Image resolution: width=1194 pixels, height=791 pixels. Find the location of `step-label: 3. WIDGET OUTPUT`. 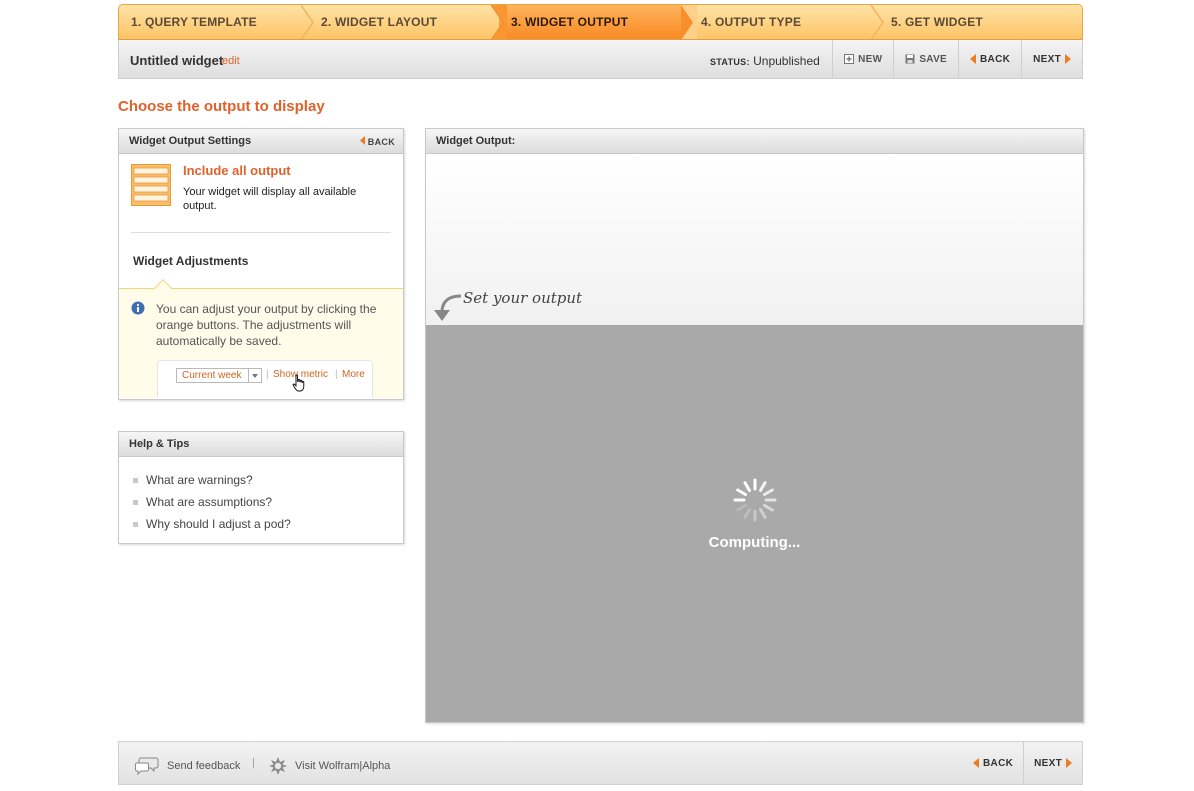

step-label: 3. WIDGET OUTPUT is located at coordinates (570, 22).